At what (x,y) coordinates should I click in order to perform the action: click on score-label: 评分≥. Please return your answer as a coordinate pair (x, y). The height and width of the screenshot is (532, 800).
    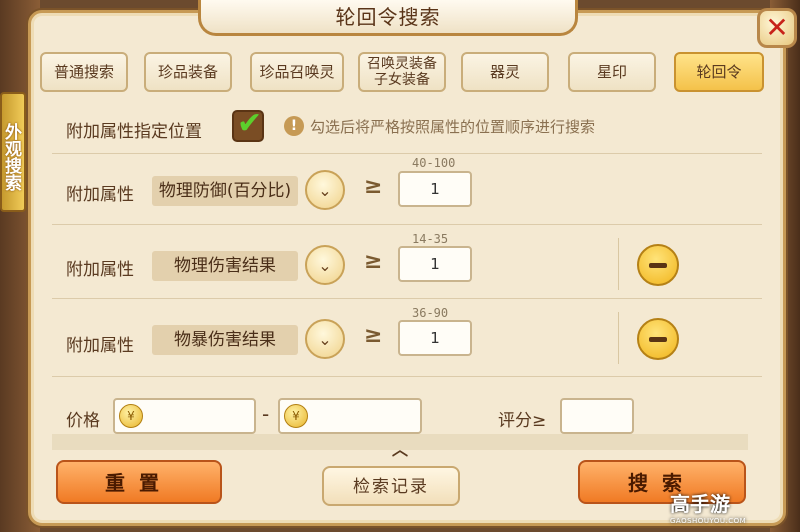
    Looking at the image, I should click on (522, 421).